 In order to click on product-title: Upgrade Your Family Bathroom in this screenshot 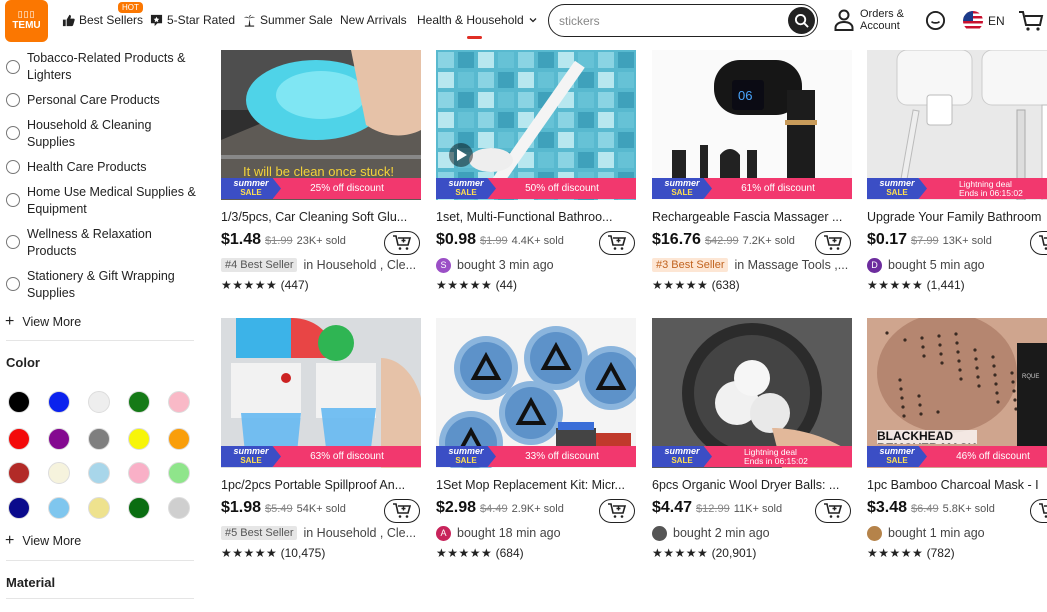, I will do `click(957, 217)`.